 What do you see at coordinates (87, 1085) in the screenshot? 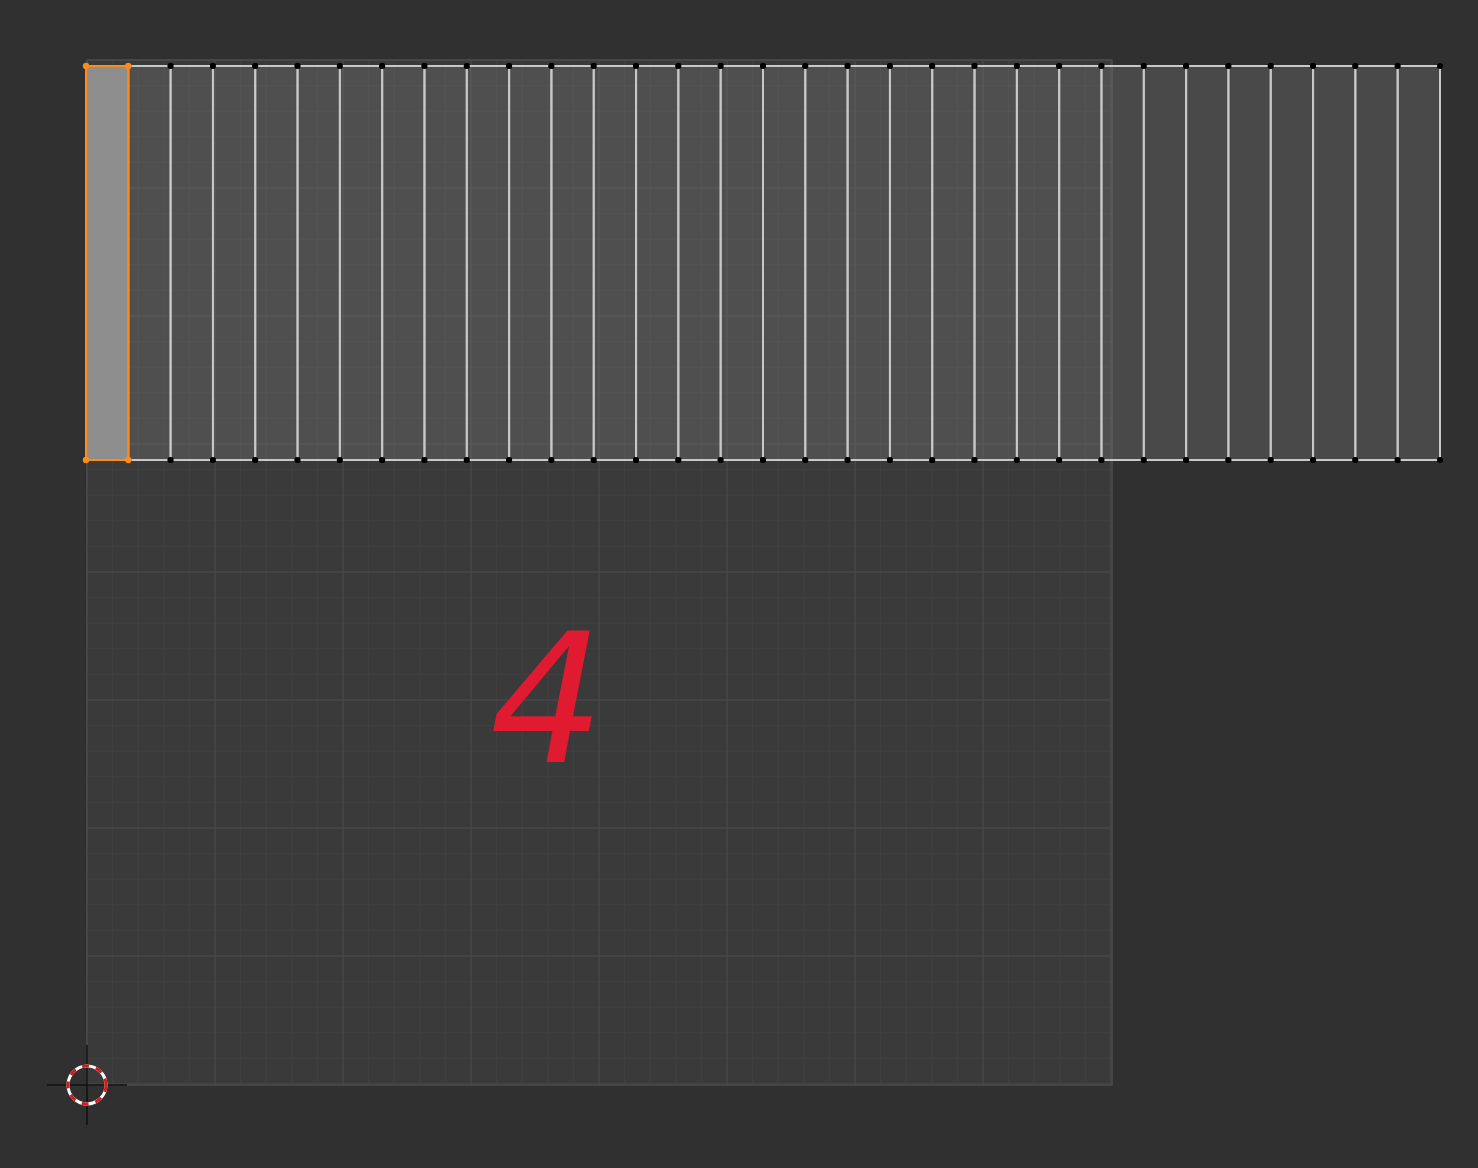
I see `cursor-icon` at bounding box center [87, 1085].